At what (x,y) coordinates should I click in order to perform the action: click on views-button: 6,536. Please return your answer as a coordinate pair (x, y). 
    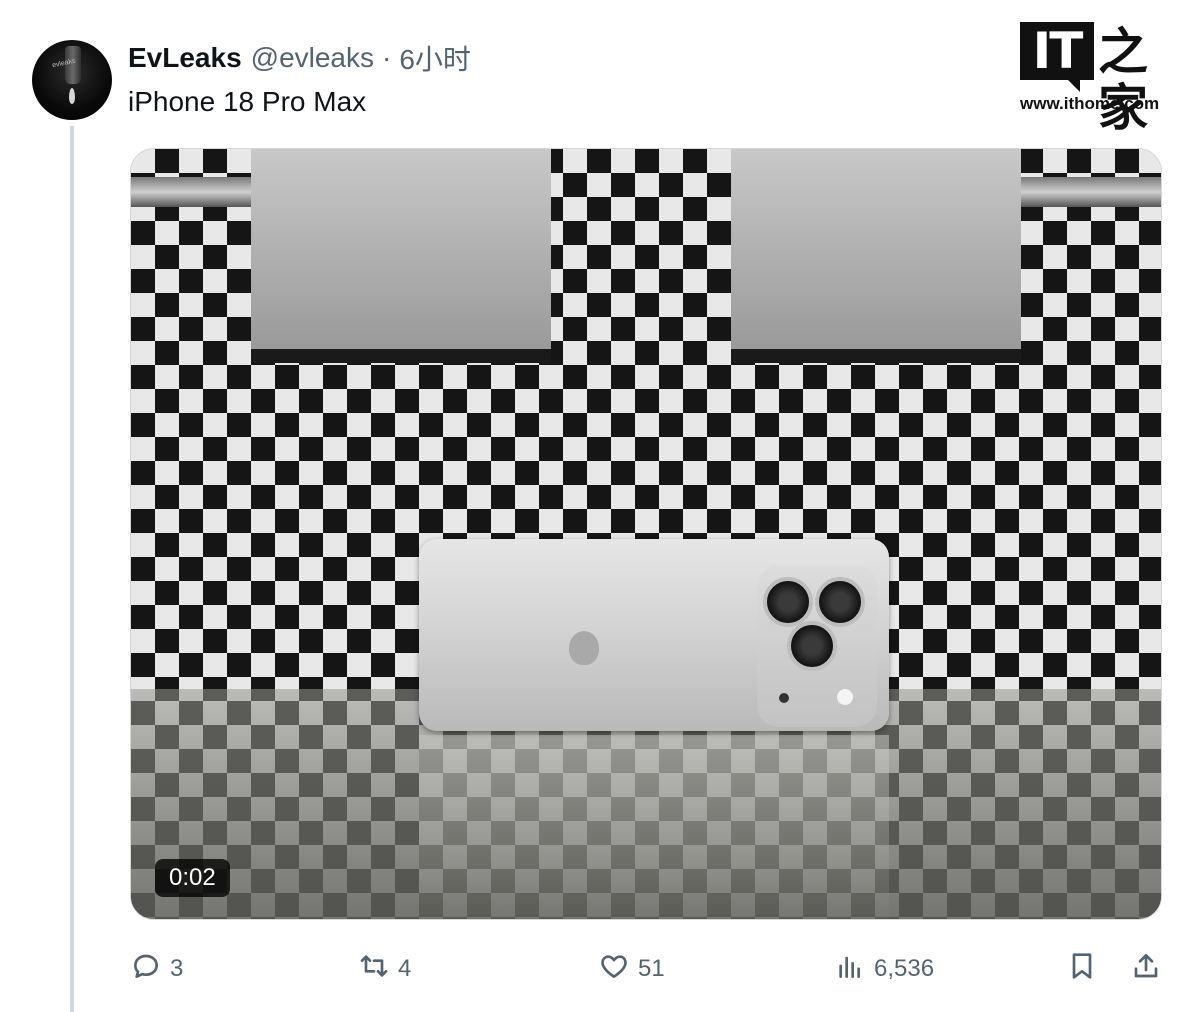
    Looking at the image, I should click on (884, 969).